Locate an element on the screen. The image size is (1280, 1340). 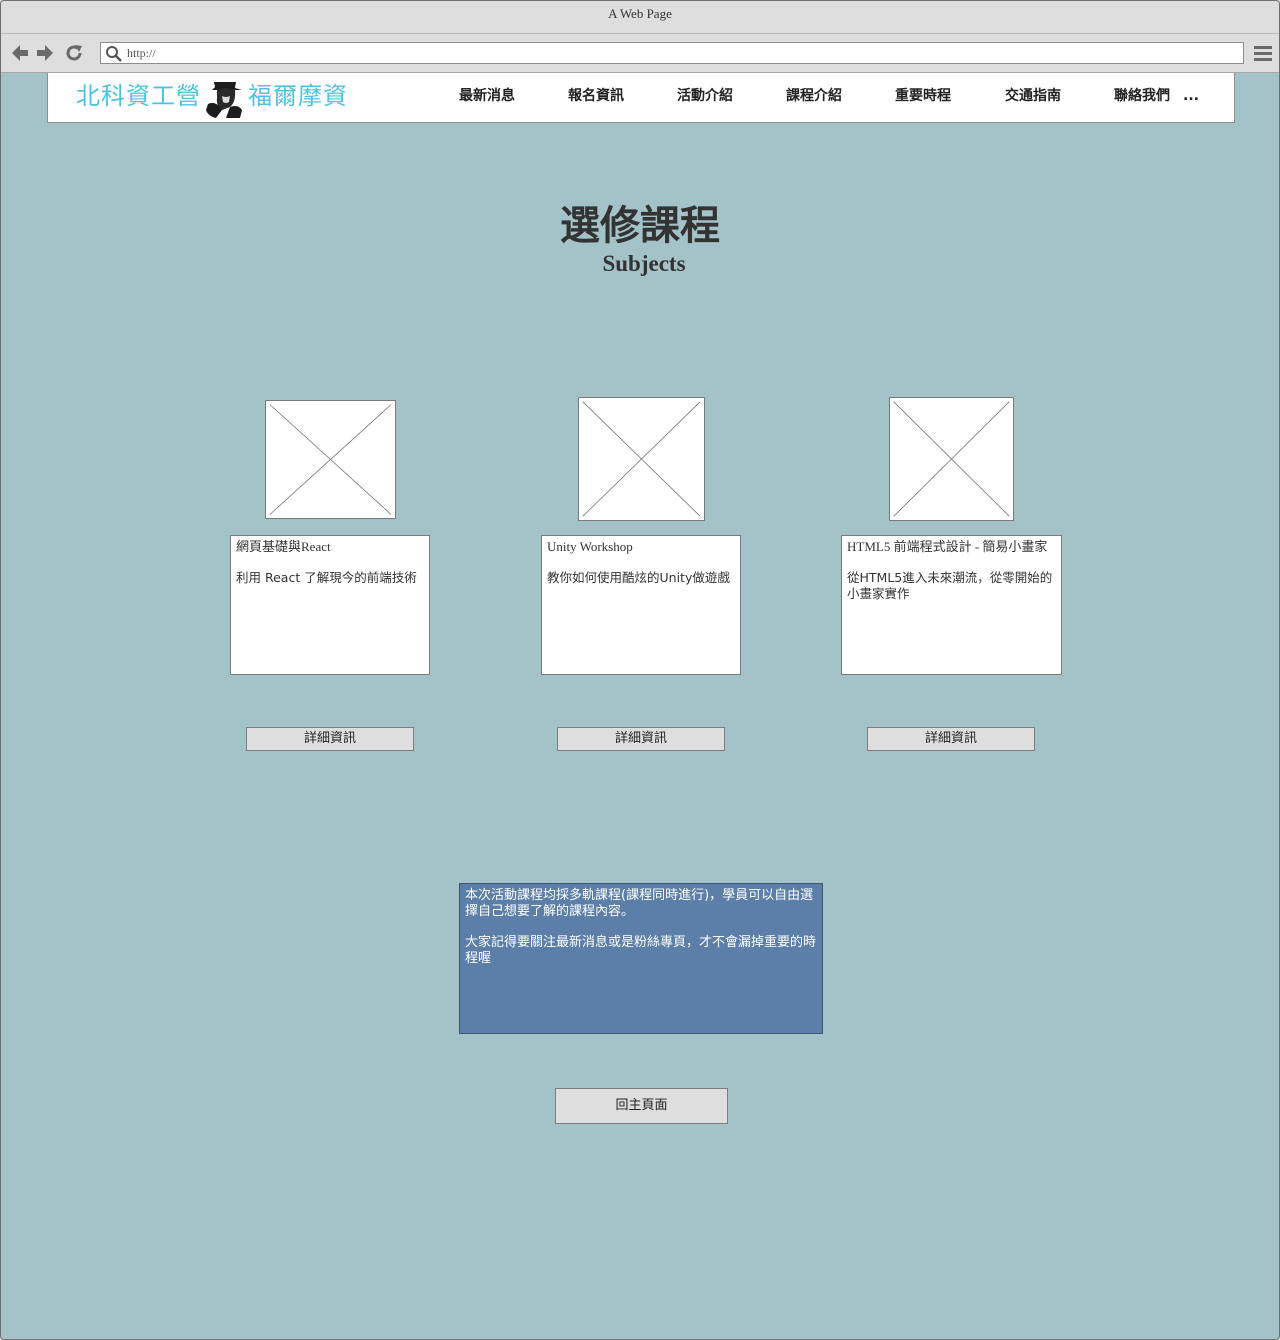
nav-item-schedule: 重要時程 is located at coordinates (923, 97).